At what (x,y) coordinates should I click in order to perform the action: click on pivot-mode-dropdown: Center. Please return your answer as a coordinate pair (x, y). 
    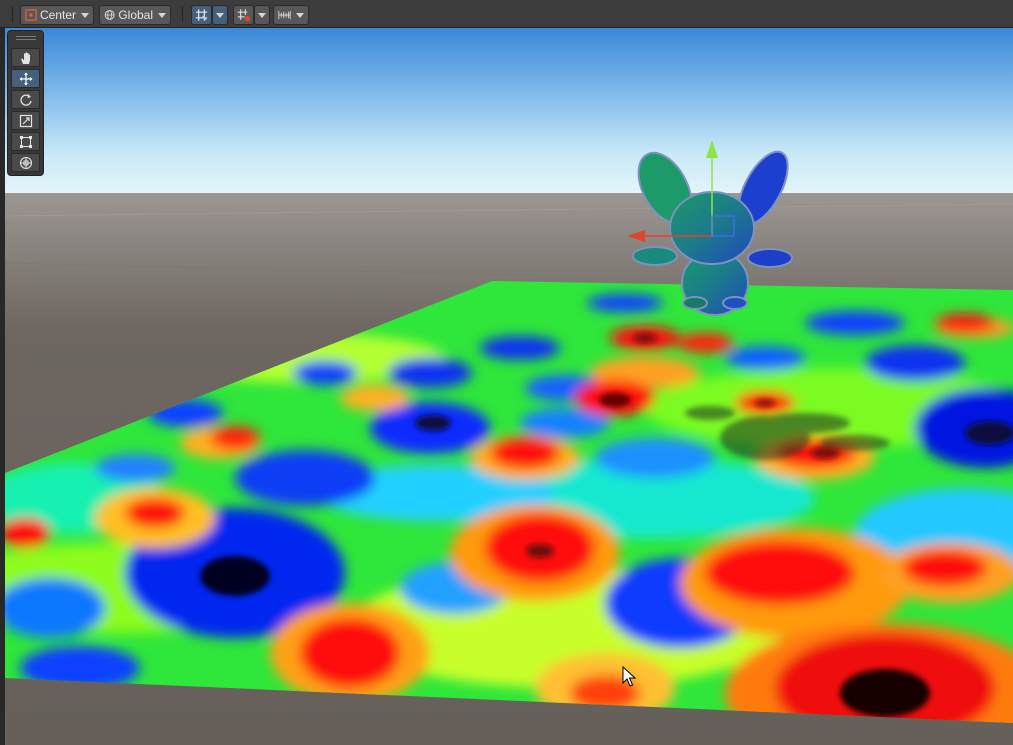
    Looking at the image, I should click on (57, 15).